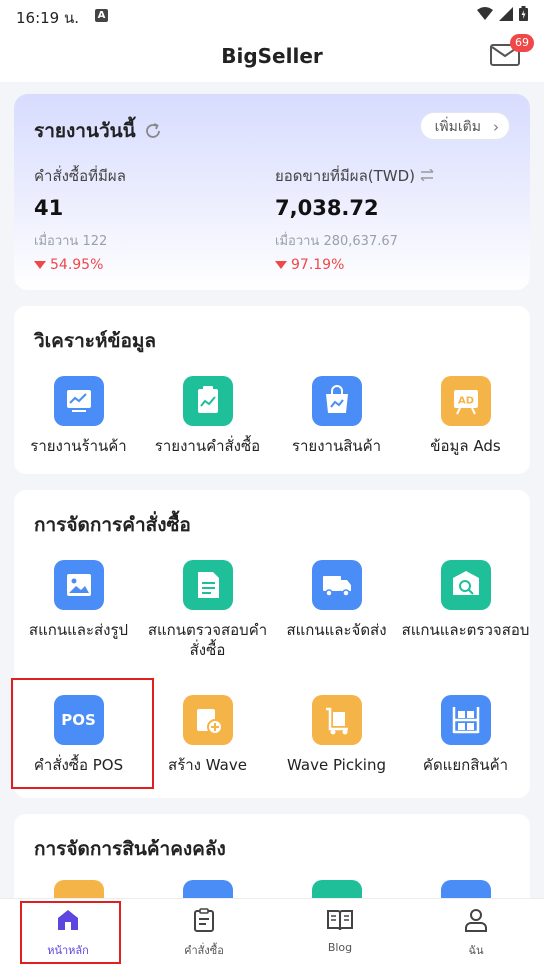  Describe the element at coordinates (68, 950) in the screenshot. I see `tab-home-label: หน้าหลัก` at that location.